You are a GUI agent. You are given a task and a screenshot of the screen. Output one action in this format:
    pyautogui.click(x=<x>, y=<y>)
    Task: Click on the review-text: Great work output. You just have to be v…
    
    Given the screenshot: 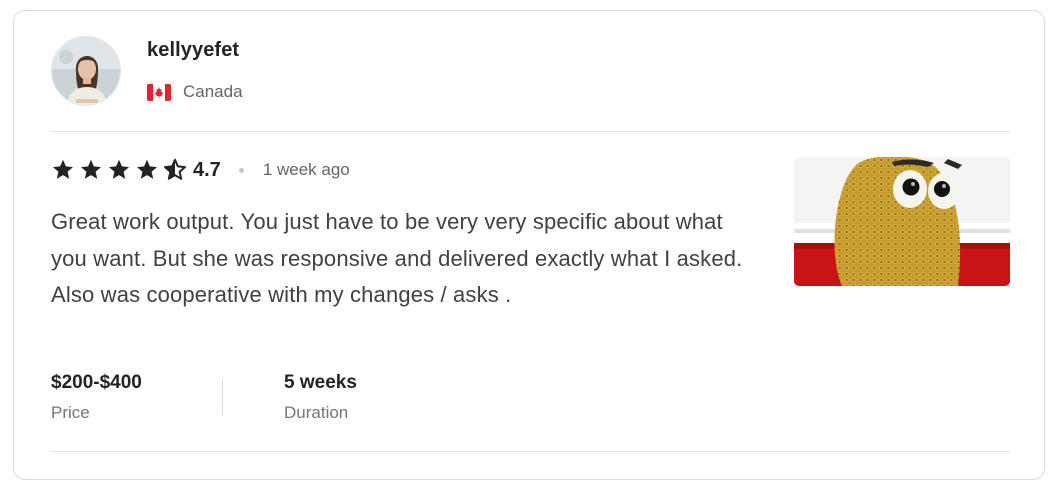 What is the action you would take?
    pyautogui.click(x=397, y=258)
    